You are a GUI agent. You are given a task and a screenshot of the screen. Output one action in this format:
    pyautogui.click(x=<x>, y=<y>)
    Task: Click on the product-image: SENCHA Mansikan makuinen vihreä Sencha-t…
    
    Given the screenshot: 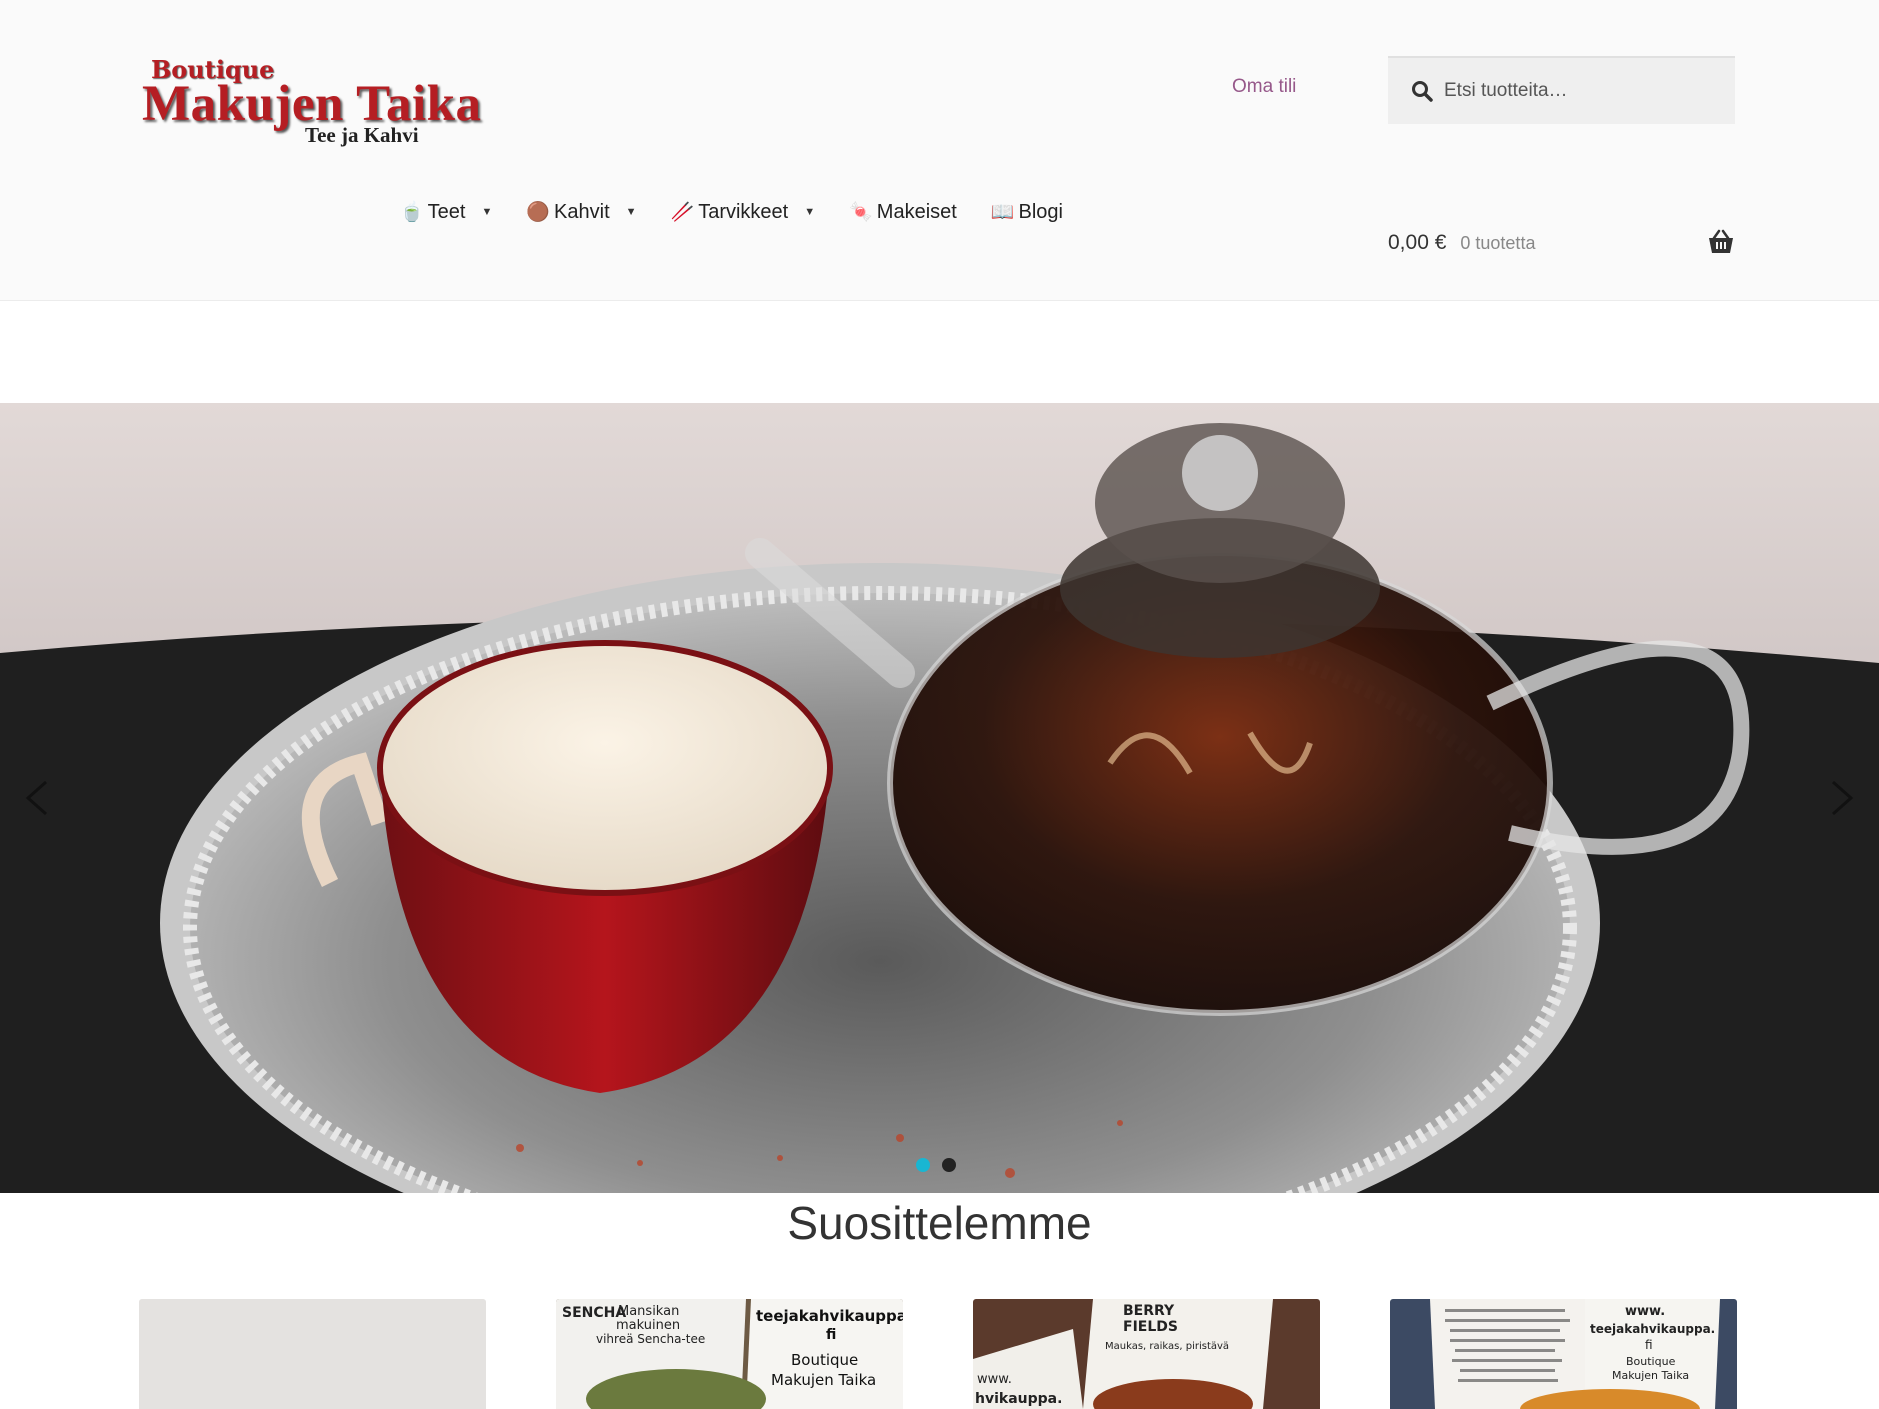 What is the action you would take?
    pyautogui.click(x=729, y=1354)
    